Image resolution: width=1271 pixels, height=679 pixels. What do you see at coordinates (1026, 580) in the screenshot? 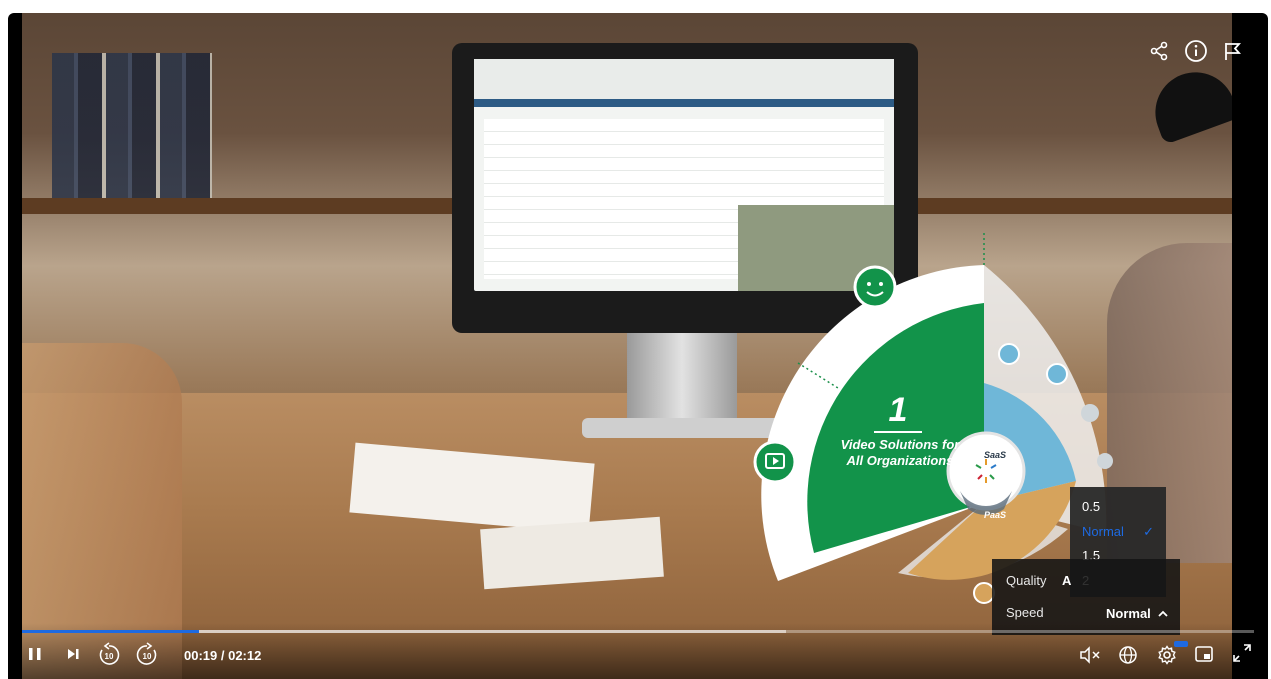
I see `quality-label: Quality` at bounding box center [1026, 580].